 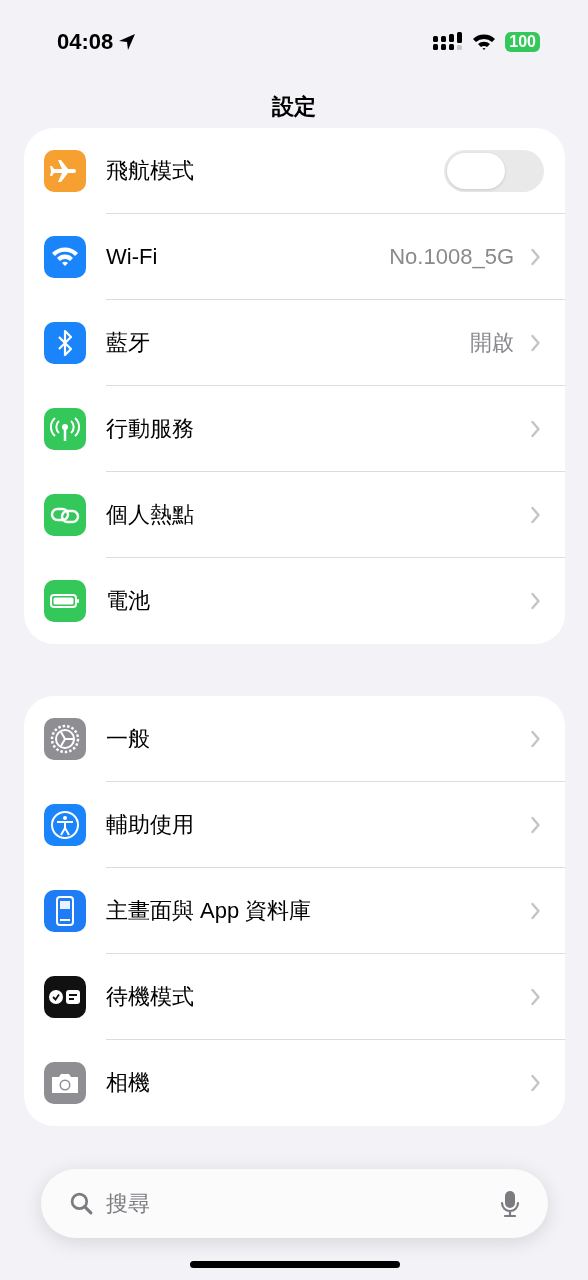 What do you see at coordinates (65, 739) in the screenshot?
I see `settings-icon` at bounding box center [65, 739].